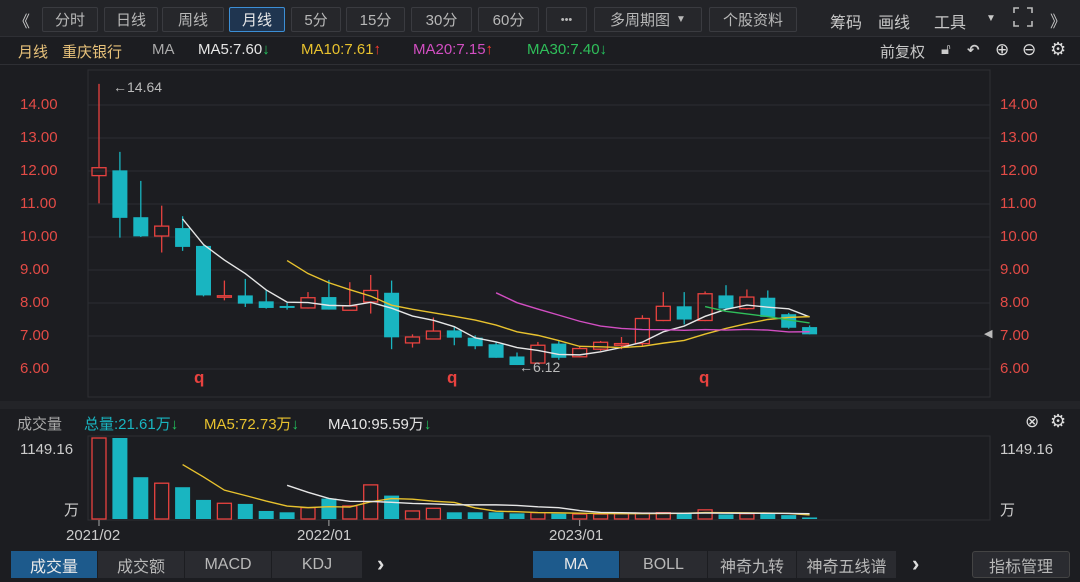  Describe the element at coordinates (1027, 449) in the screenshot. I see `volume-max-right: 1149.16` at that location.